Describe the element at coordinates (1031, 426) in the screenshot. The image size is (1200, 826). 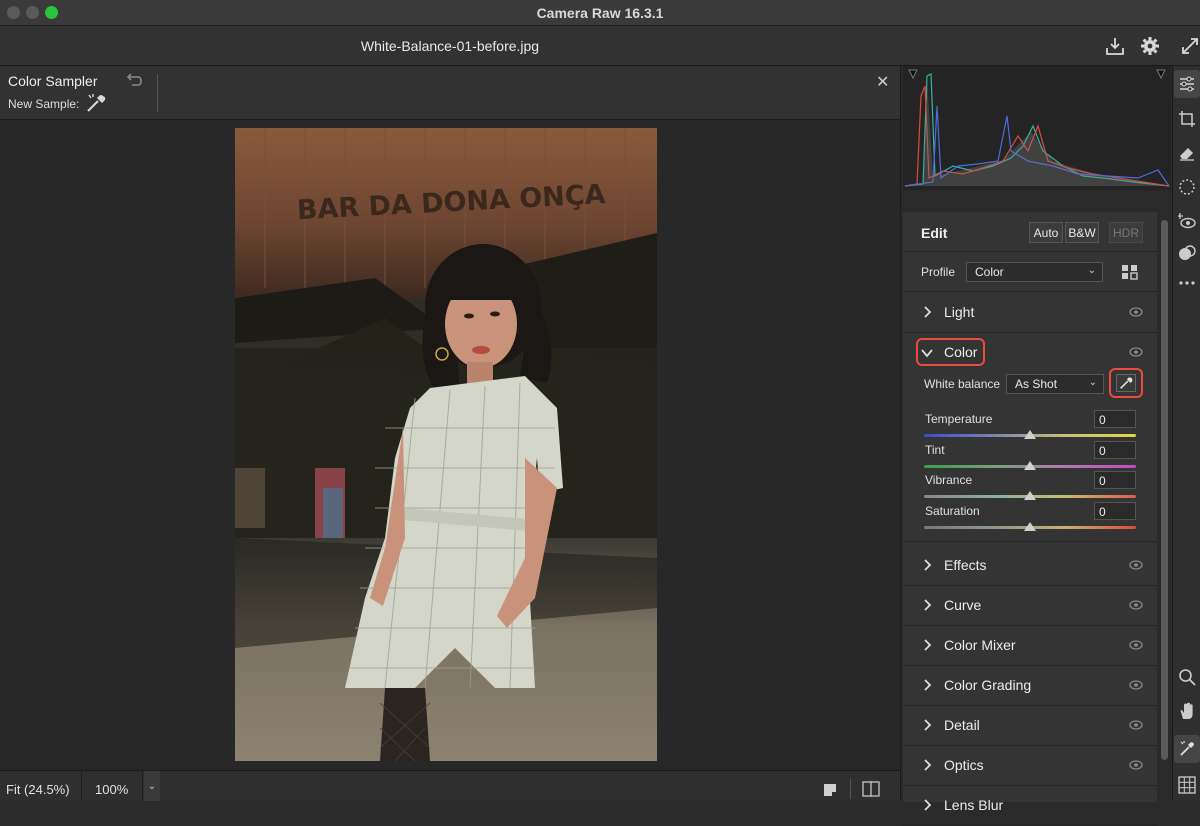
I see `temperature-slider: Temperature 0` at that location.